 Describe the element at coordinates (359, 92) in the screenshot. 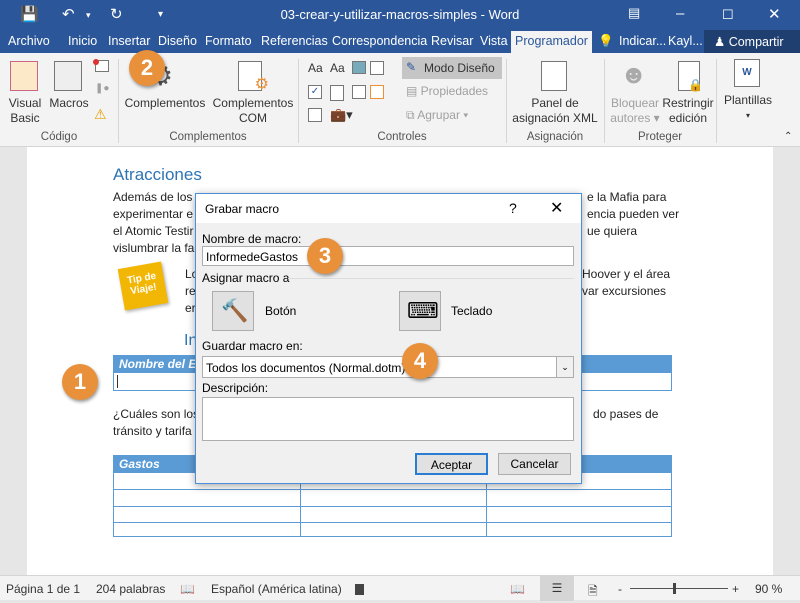

I see `dropdown-list-control-icon` at that location.